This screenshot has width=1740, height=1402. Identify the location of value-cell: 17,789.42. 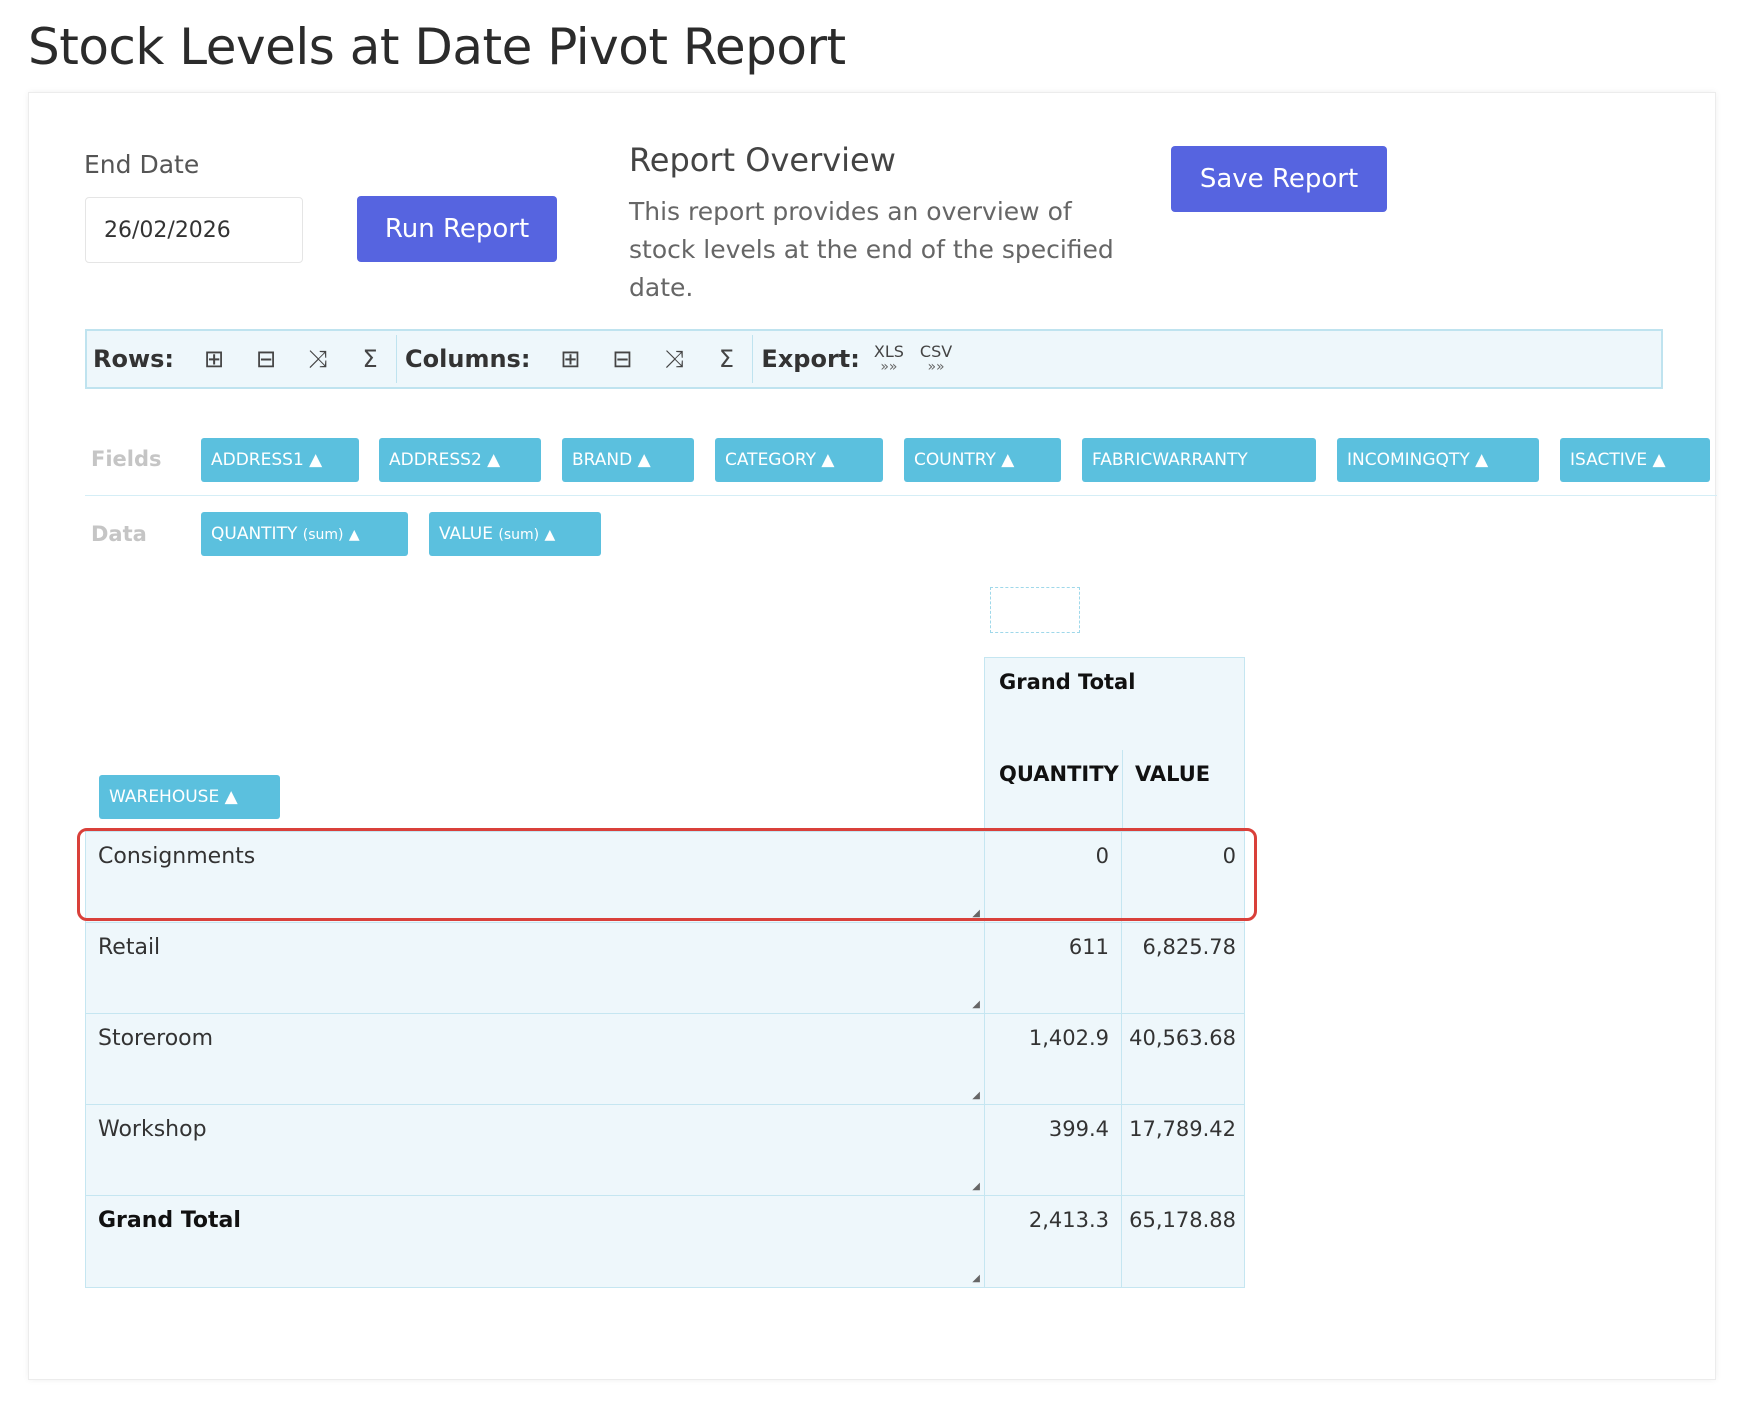
(1182, 1129).